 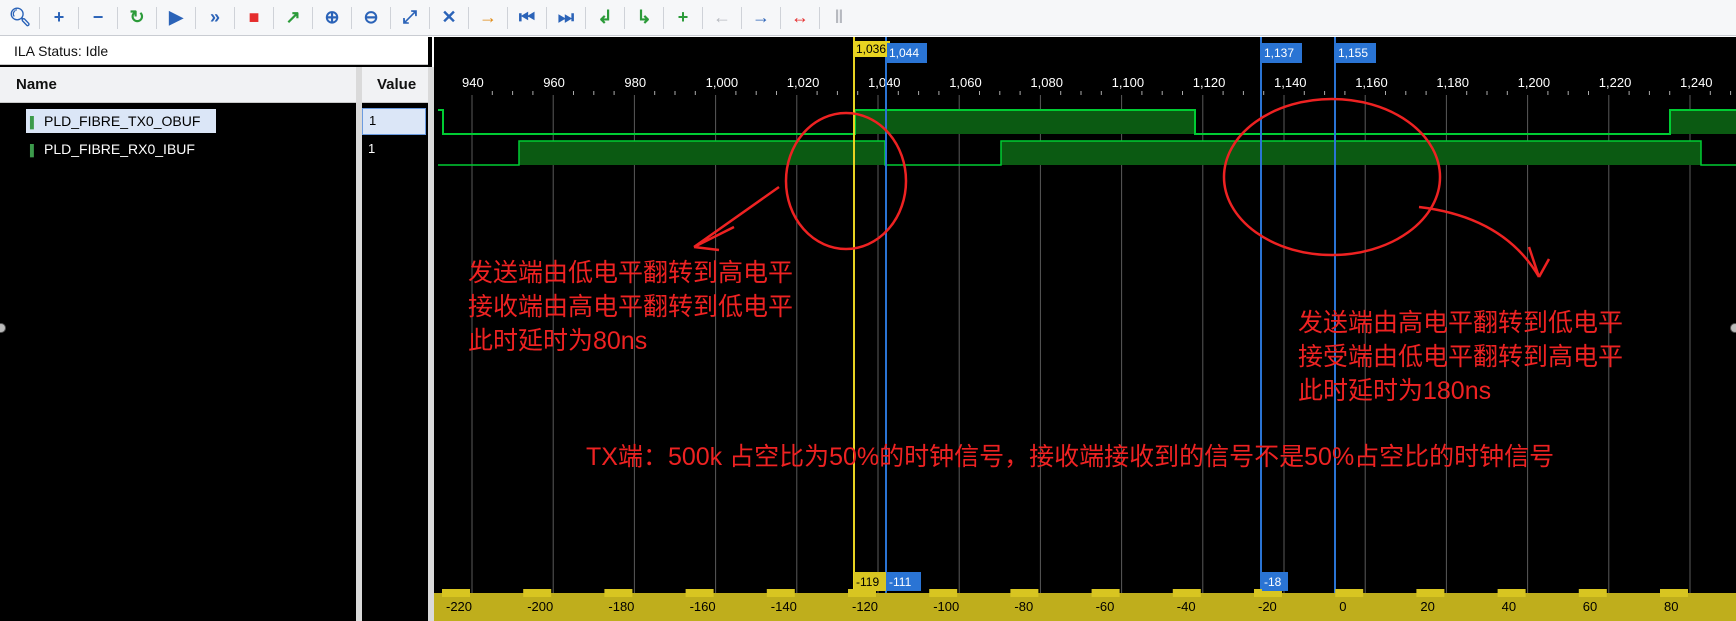 I want to click on time-tick-label: 940, so click(x=473, y=82).